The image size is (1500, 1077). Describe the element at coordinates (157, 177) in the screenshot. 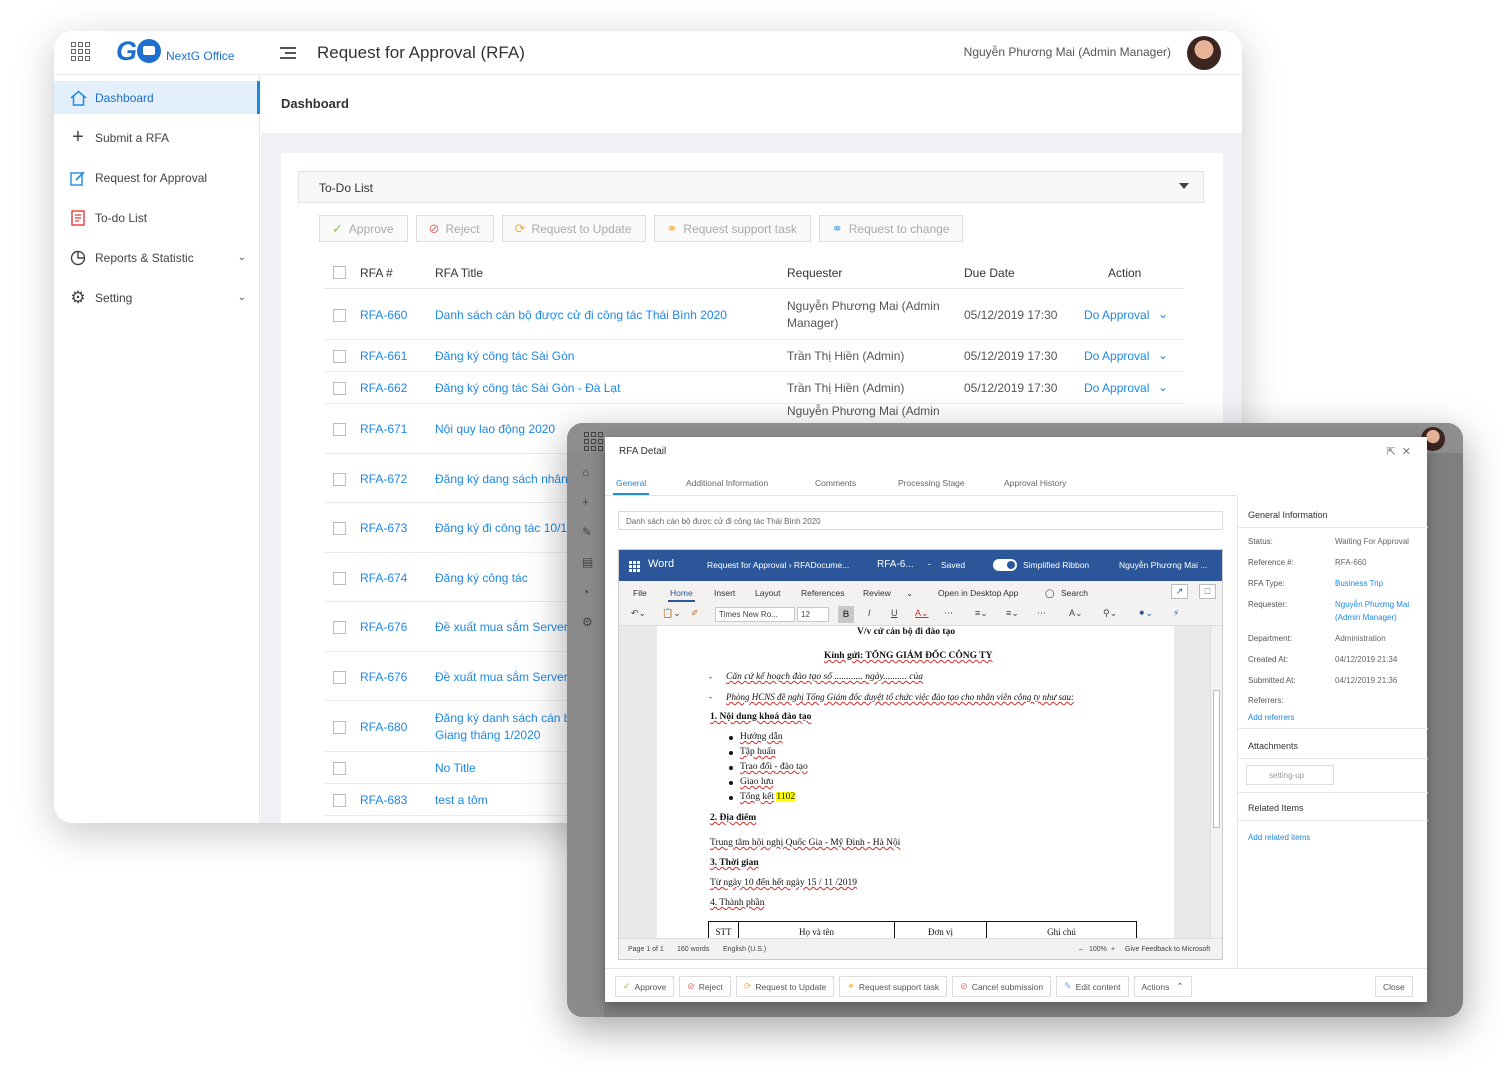

I see `sidebar-item-request-for-approval: Request for Approval` at that location.